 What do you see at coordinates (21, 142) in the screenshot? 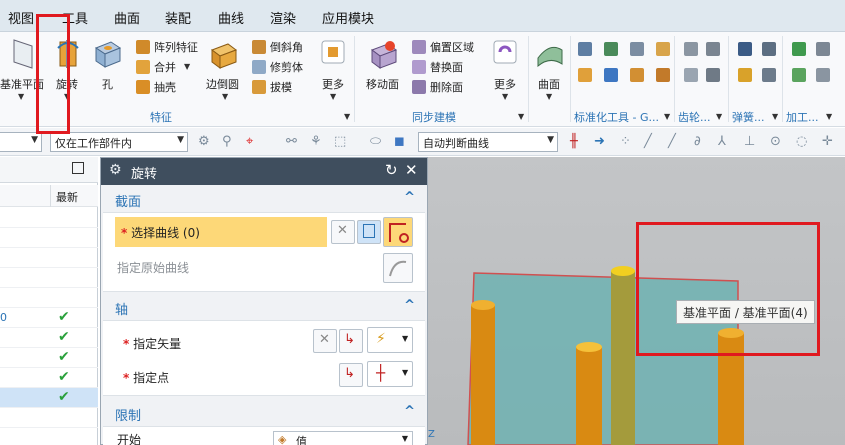
I see `filter-combo: ▼` at bounding box center [21, 142].